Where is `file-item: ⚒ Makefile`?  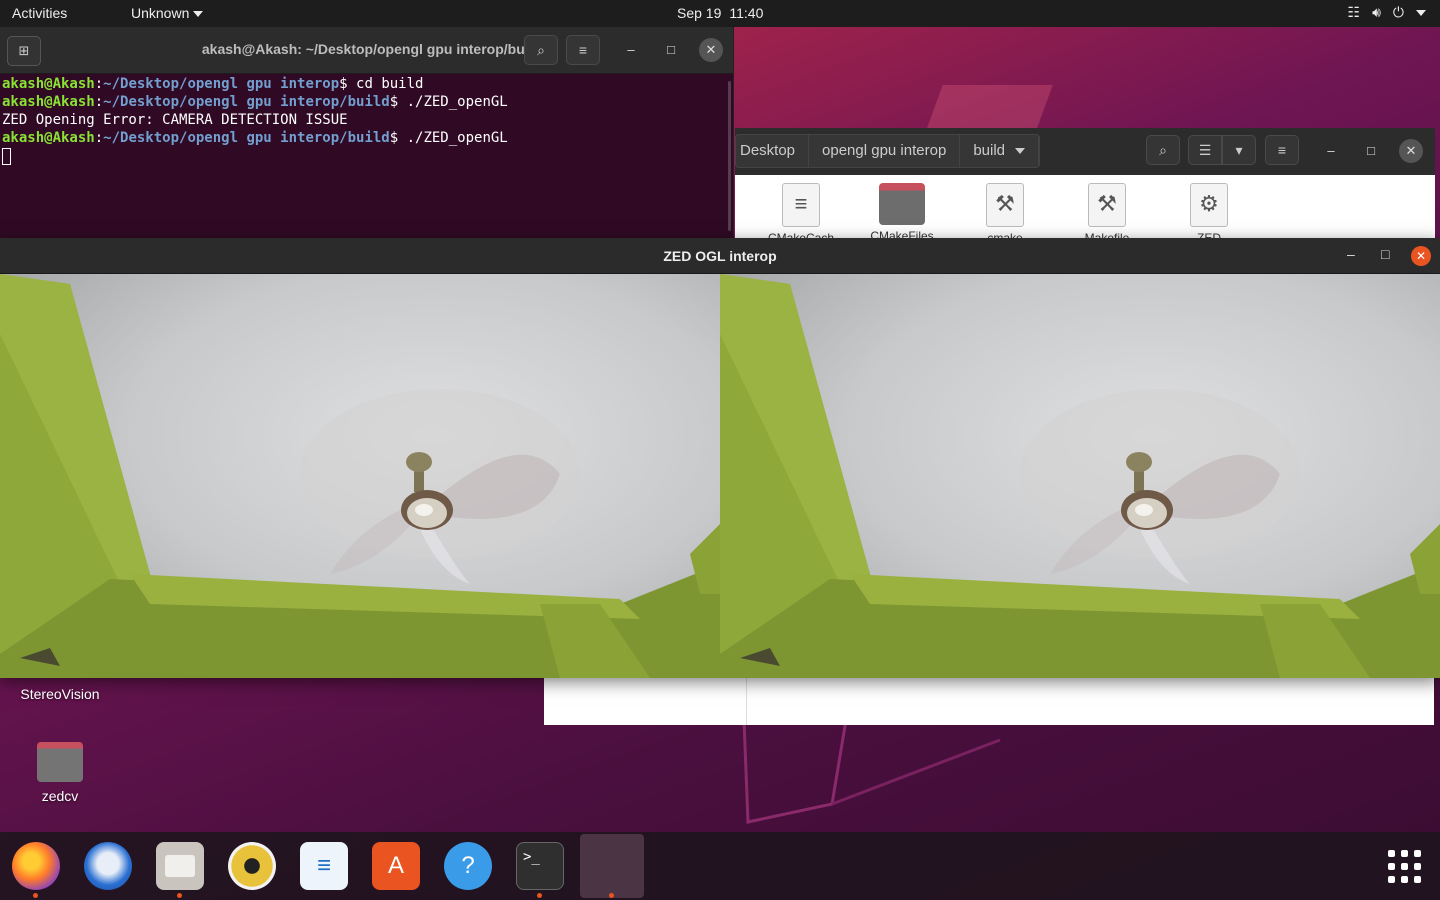 file-item: ⚒ Makefile is located at coordinates (1107, 212).